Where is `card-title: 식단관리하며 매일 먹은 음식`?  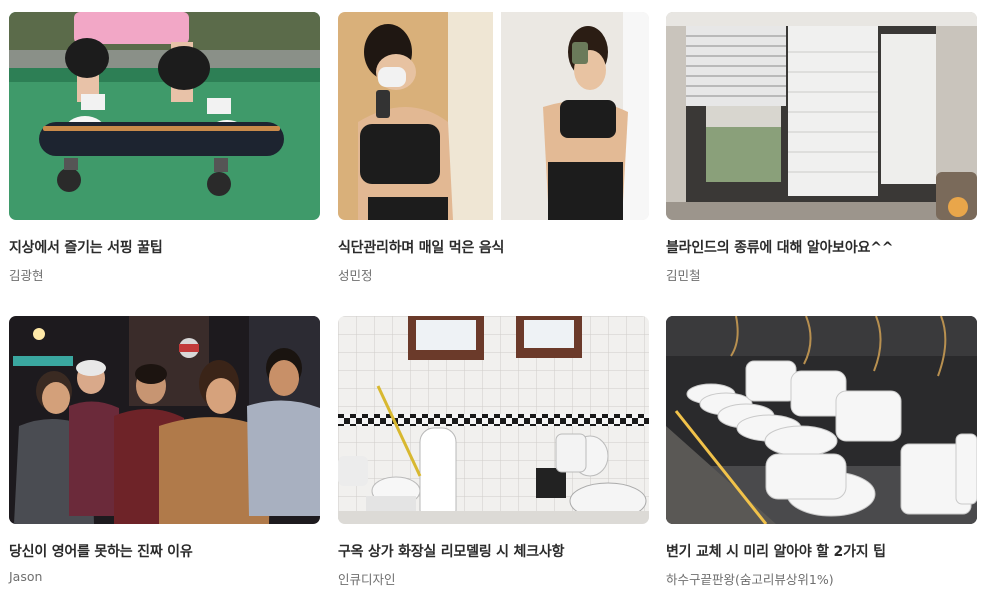
card-title: 식단관리하며 매일 먹은 음식 is located at coordinates (421, 247).